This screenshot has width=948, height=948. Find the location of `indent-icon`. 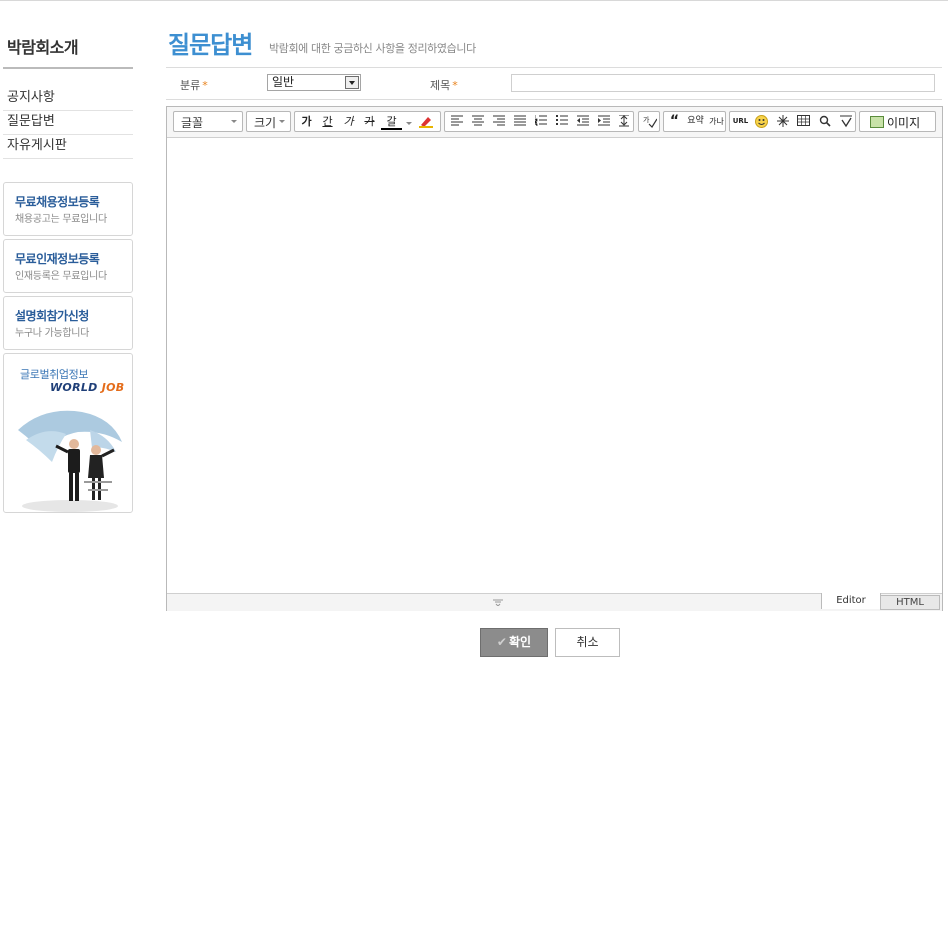

indent-icon is located at coordinates (603, 121).